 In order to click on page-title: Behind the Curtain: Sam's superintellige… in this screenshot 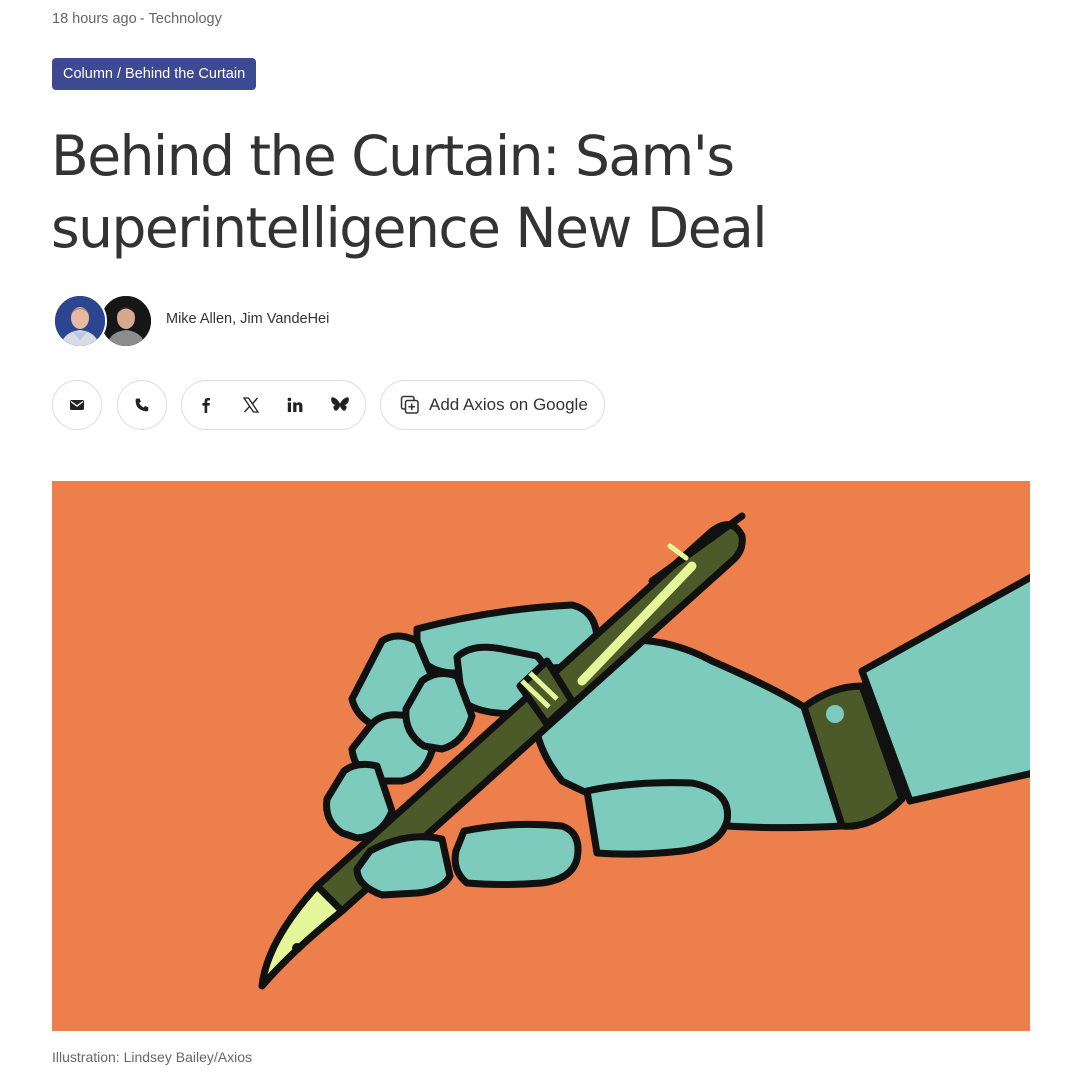, I will do `click(501, 192)`.